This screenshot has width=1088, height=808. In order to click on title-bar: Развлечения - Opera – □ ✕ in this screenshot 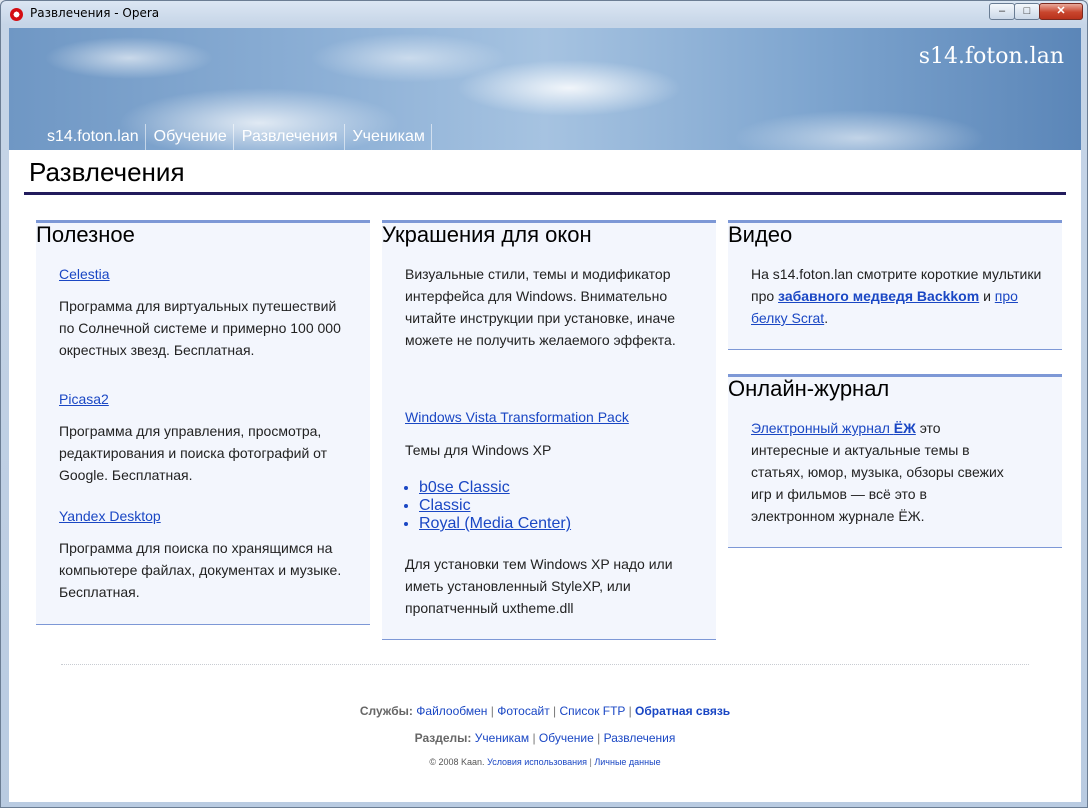, I will do `click(544, 14)`.